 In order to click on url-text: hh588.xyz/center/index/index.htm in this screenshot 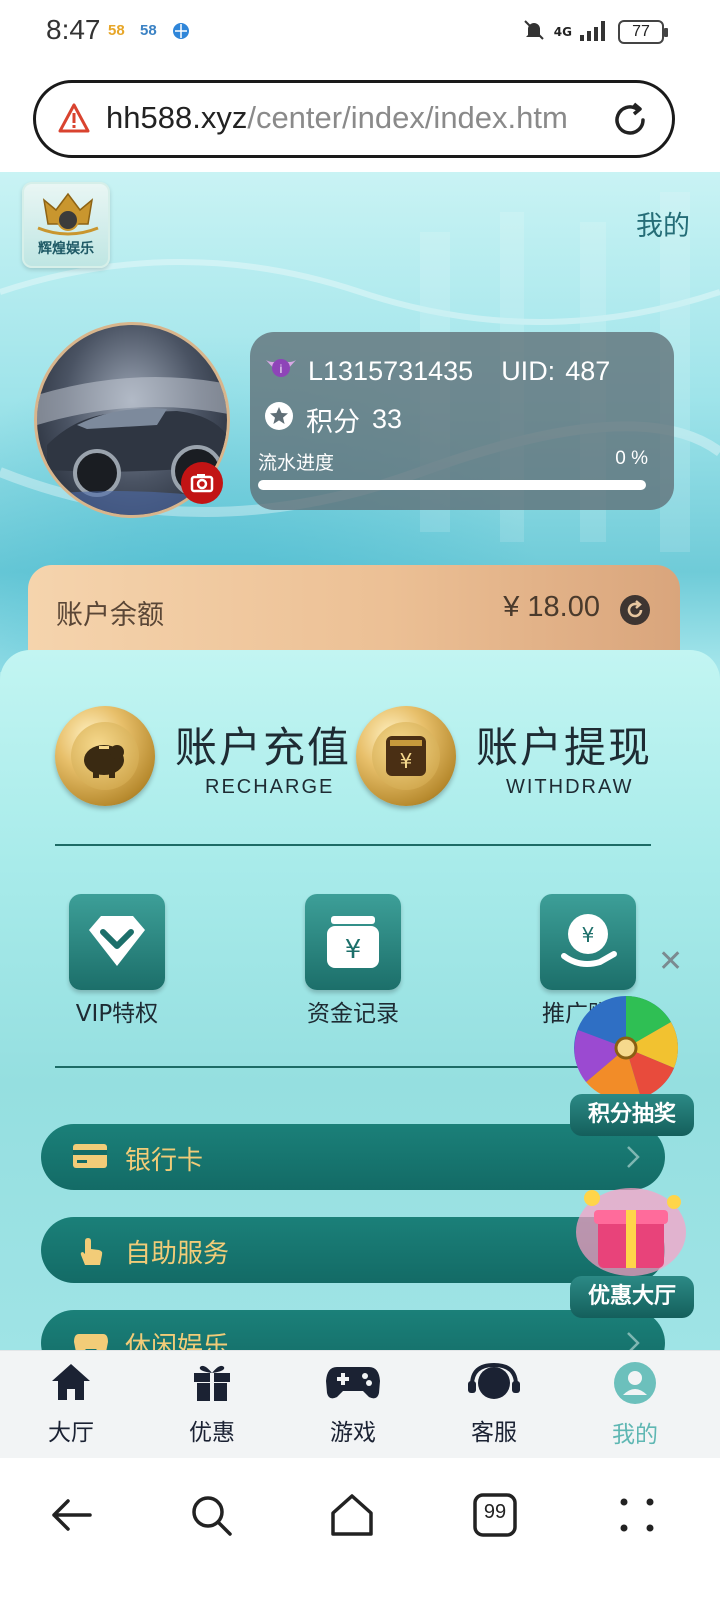, I will do `click(346, 118)`.